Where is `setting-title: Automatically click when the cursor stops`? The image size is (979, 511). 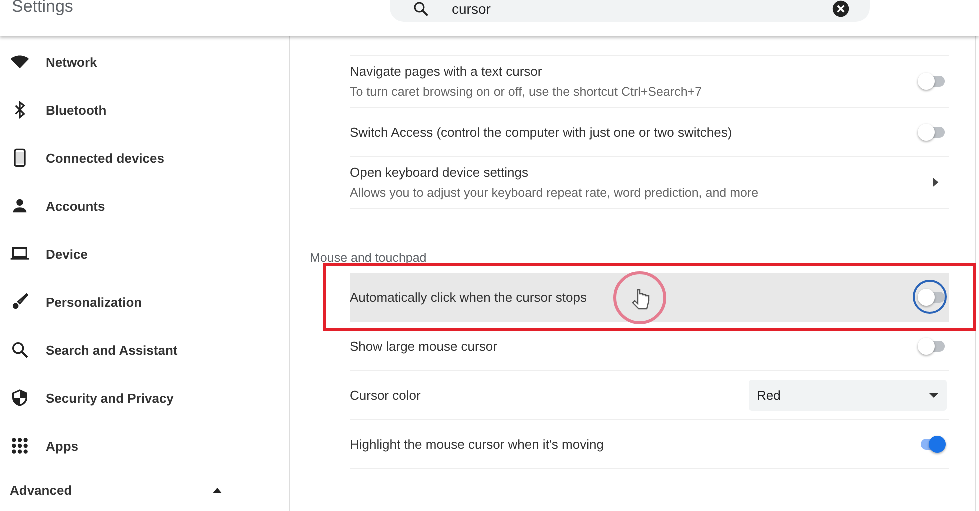
setting-title: Automatically click when the cursor stops is located at coordinates (469, 297).